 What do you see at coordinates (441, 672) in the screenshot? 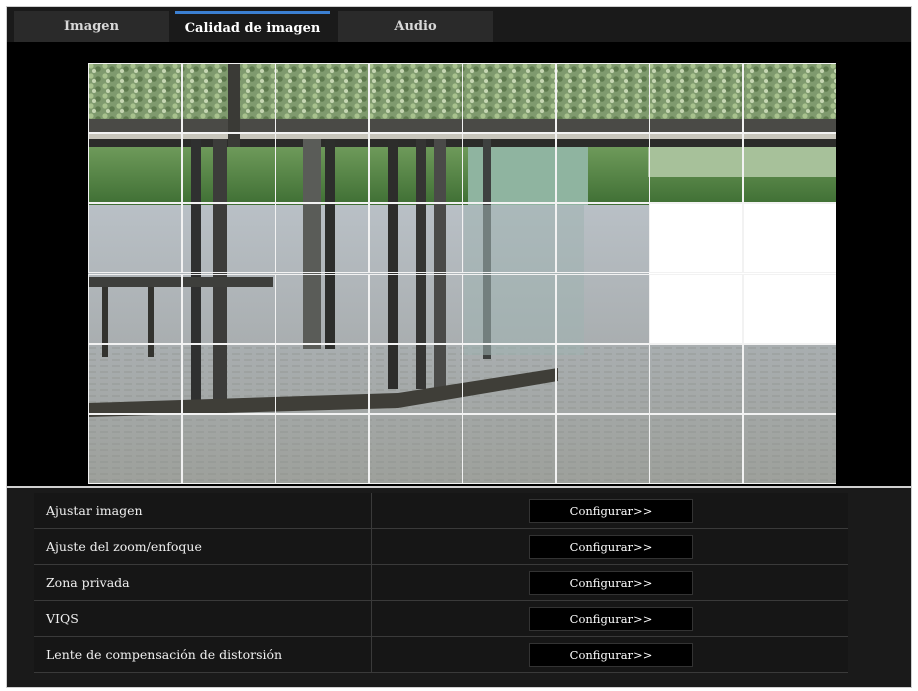
I see `row-separator` at bounding box center [441, 672].